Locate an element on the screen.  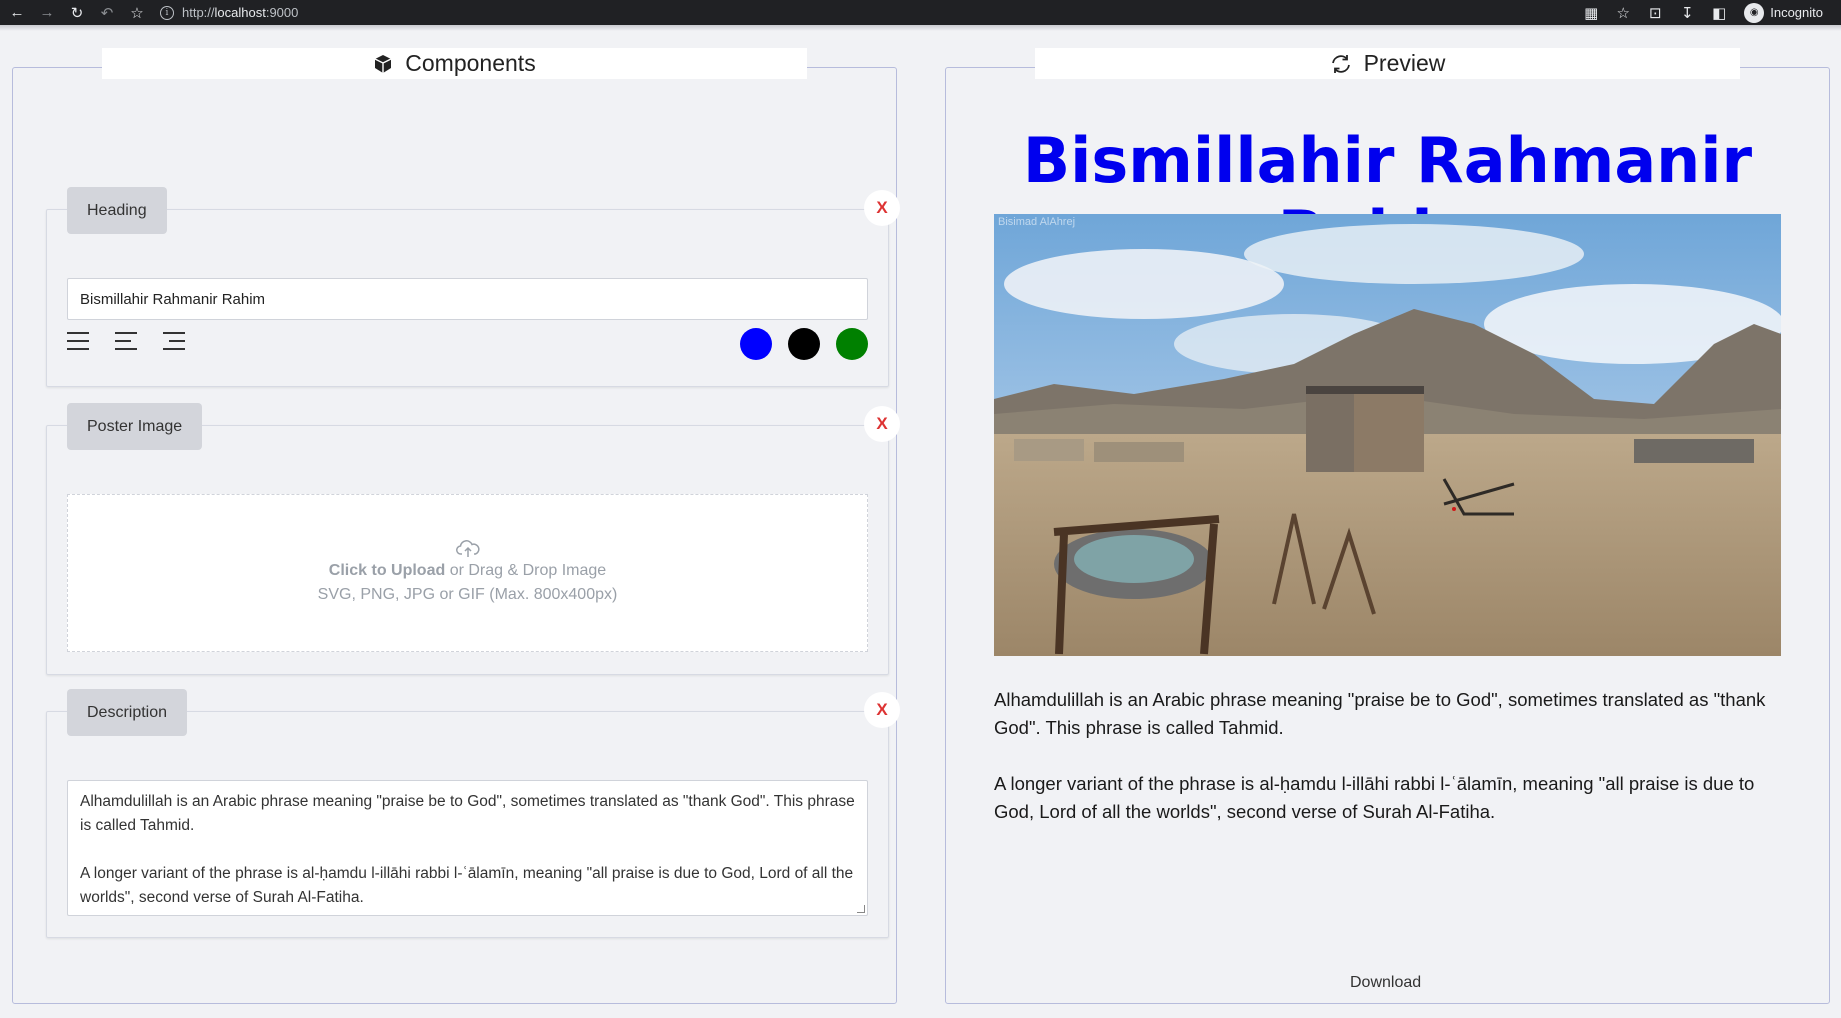
browser-nav: ← → ↻ ↶ ☆ is located at coordinates (75, 13).